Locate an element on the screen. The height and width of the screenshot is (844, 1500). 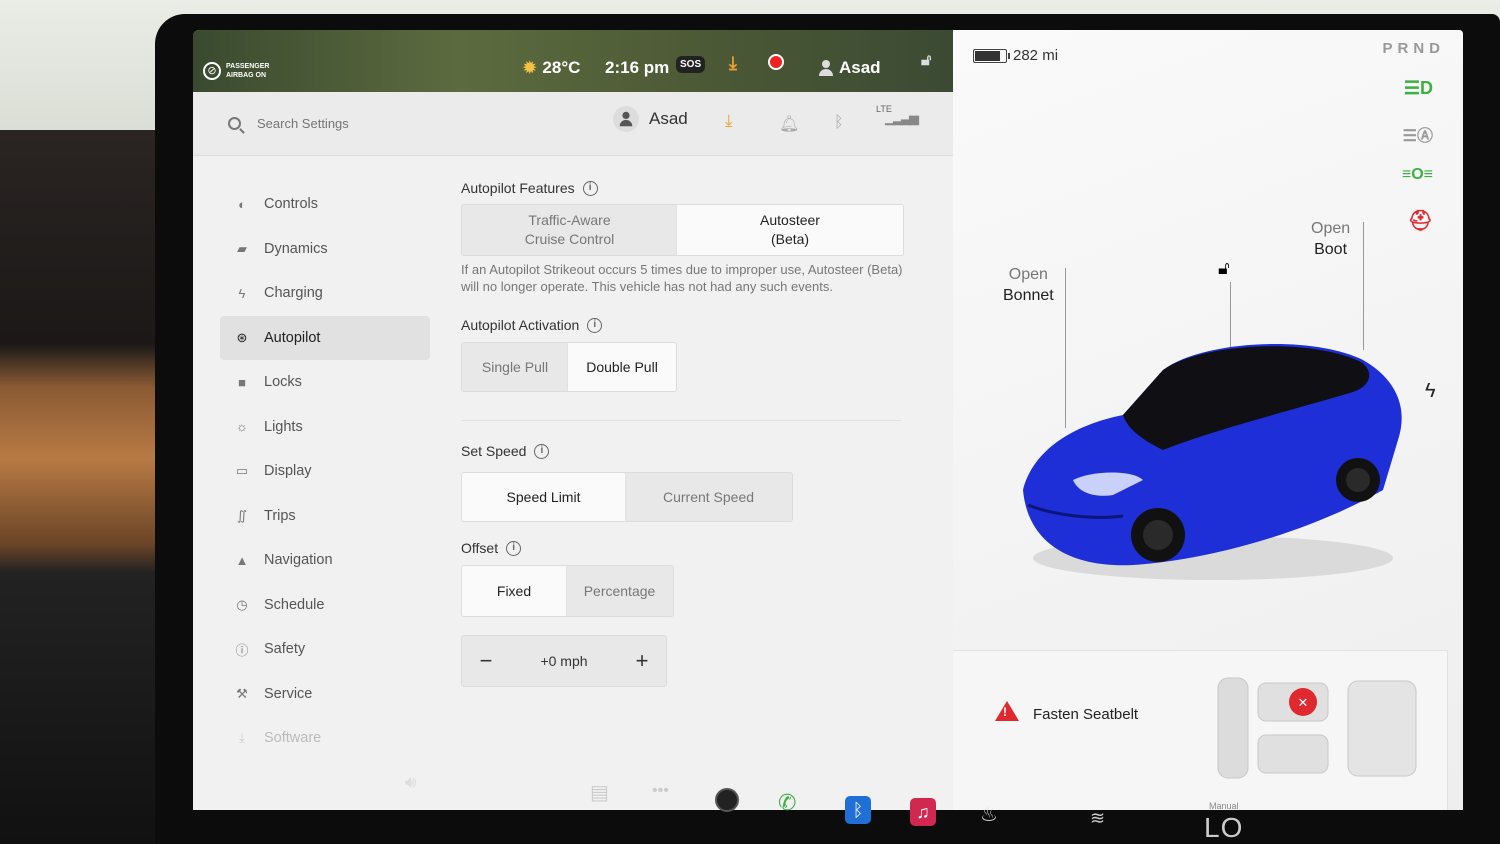
traffic-aware-cruise-control-option: Traffic-Aware Cruise Control is located at coordinates (569, 230).